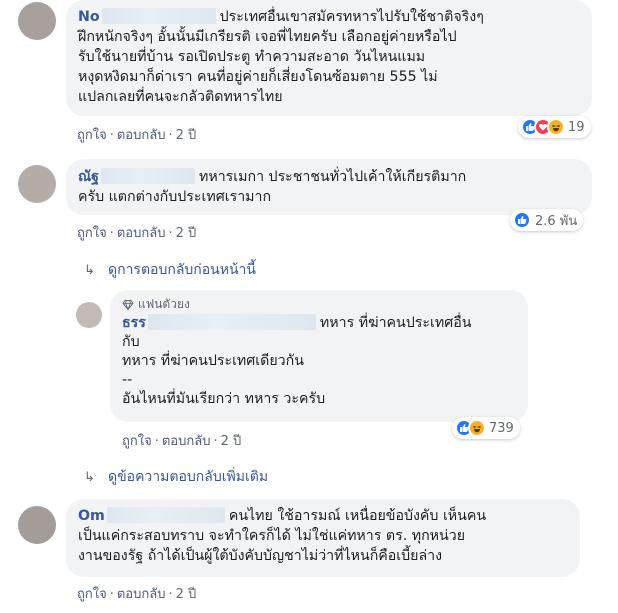  I want to click on comment-line: --, so click(127, 380).